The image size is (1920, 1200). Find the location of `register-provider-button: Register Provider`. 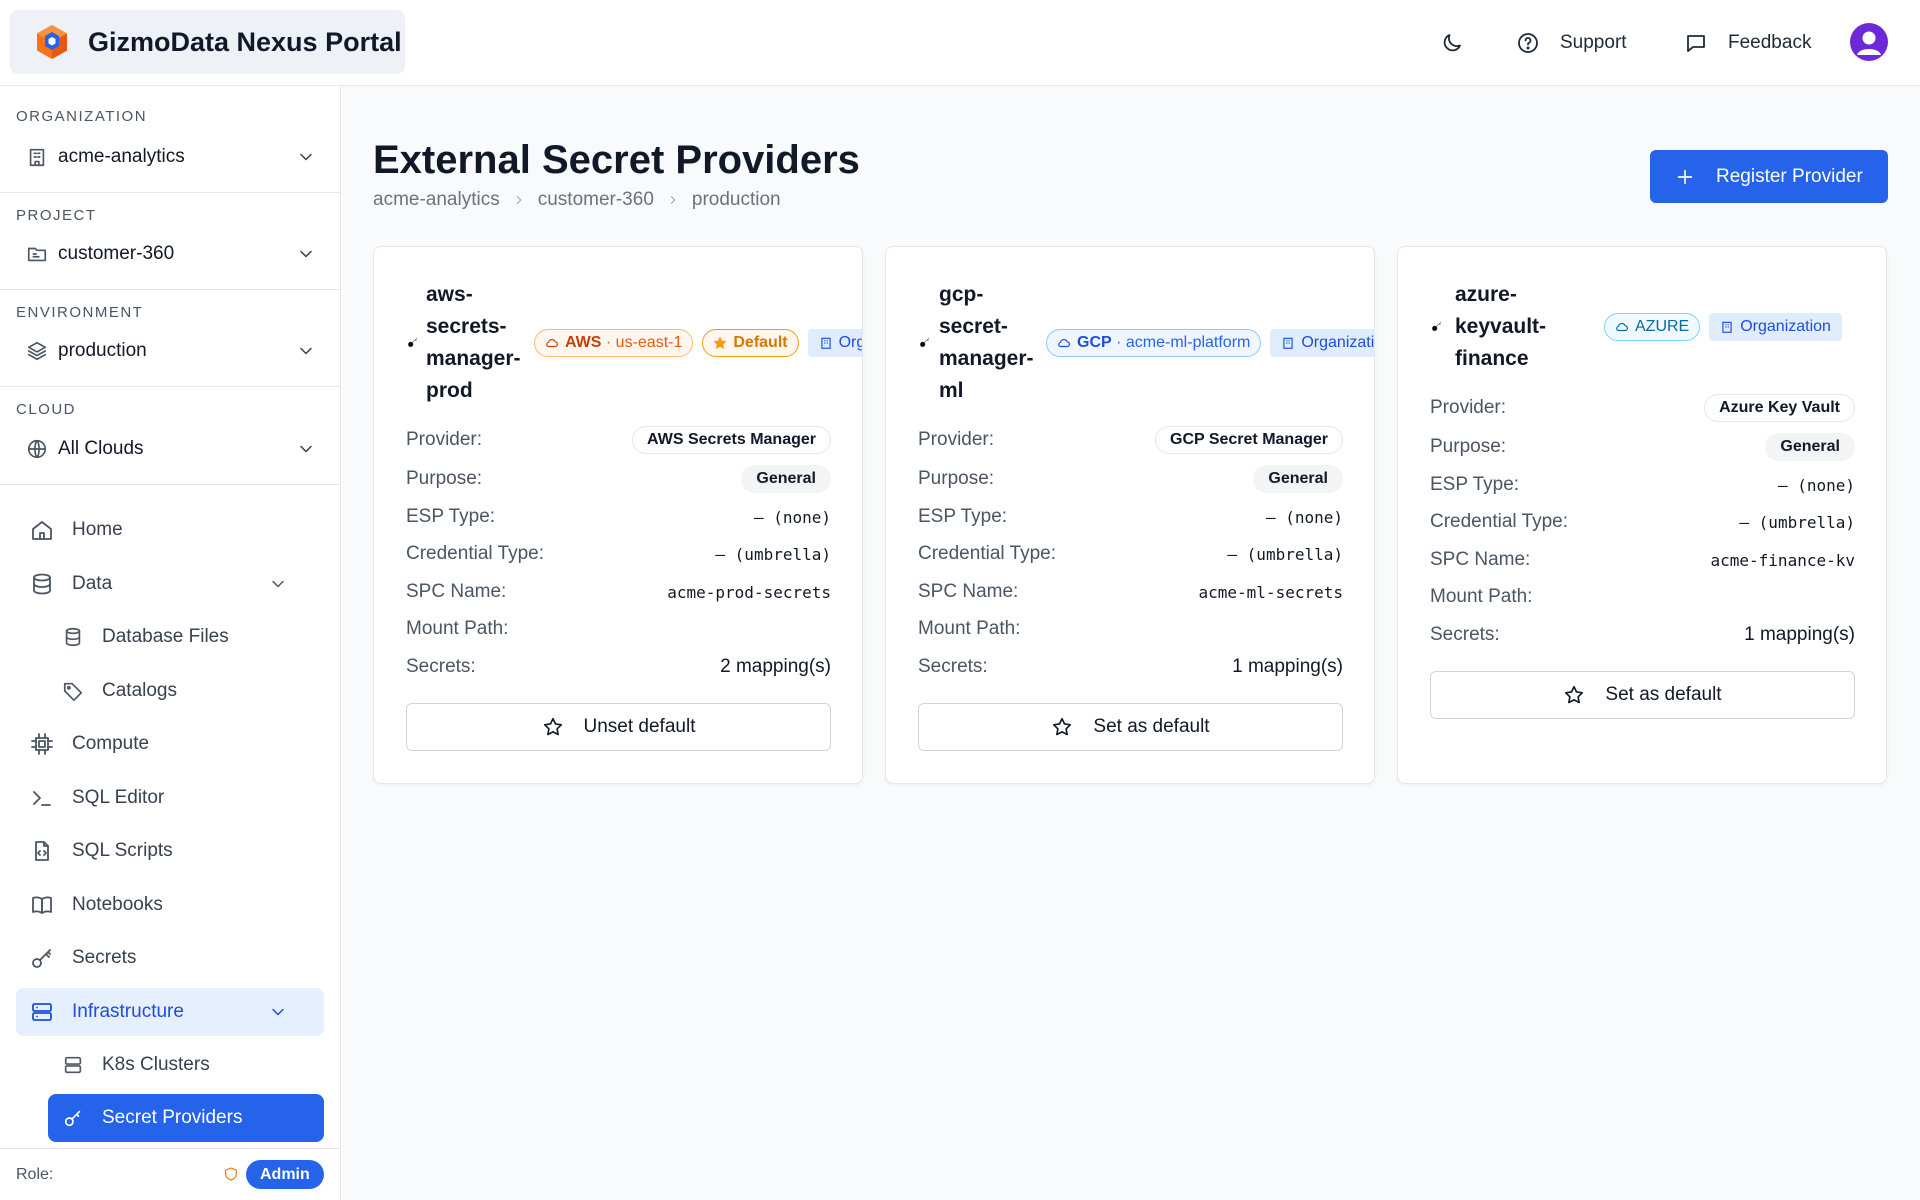

register-provider-button: Register Provider is located at coordinates (1769, 176).